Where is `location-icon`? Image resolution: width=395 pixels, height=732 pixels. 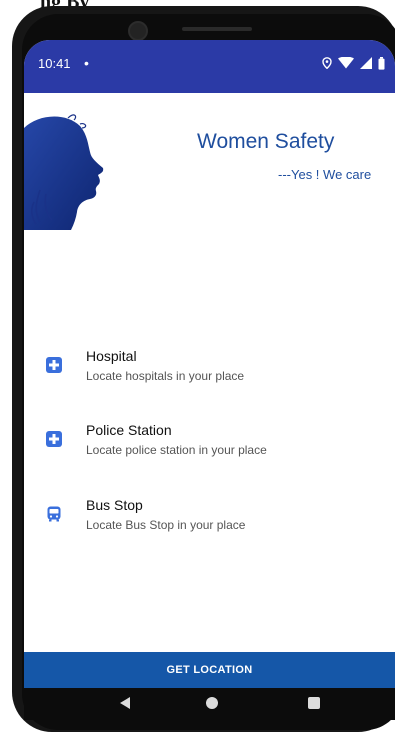
location-icon is located at coordinates (327, 63).